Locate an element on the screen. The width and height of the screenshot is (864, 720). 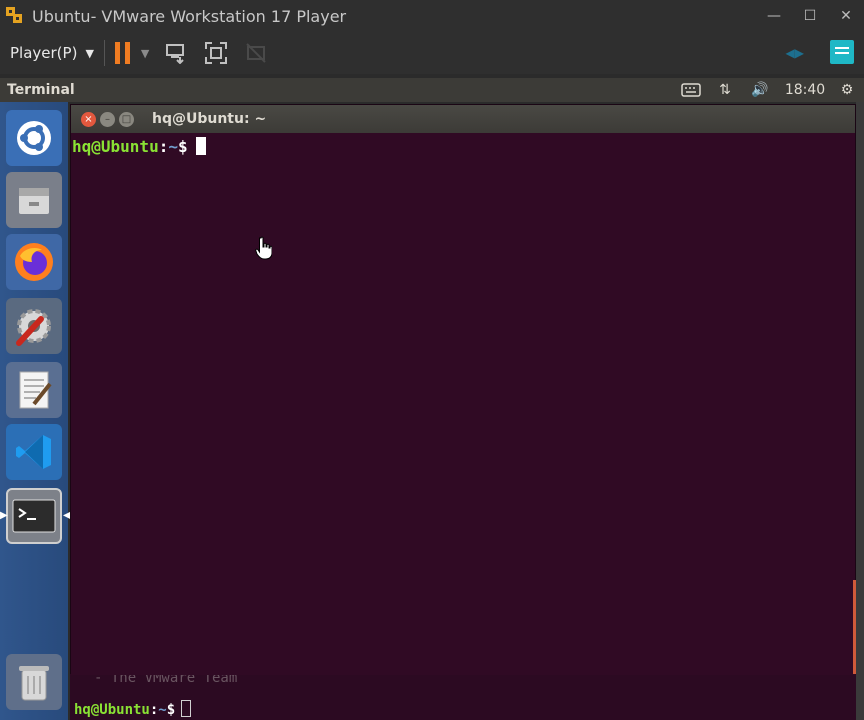
active-app-title: Terminal is located at coordinates (41, 90).